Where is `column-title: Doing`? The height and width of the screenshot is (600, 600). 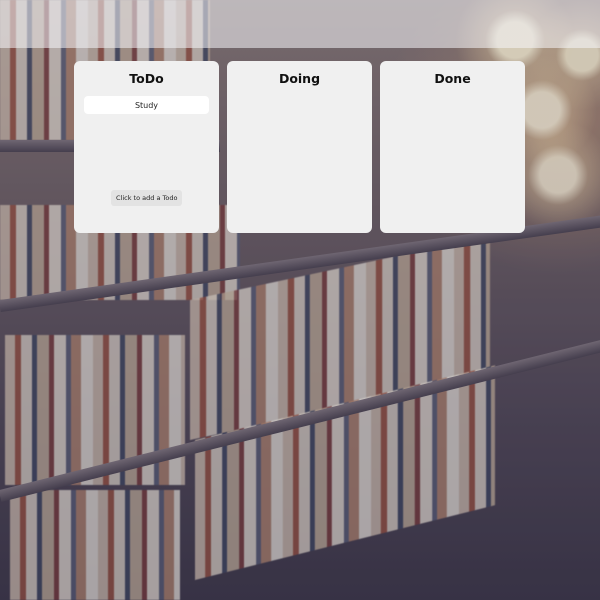
column-title: Doing is located at coordinates (299, 78).